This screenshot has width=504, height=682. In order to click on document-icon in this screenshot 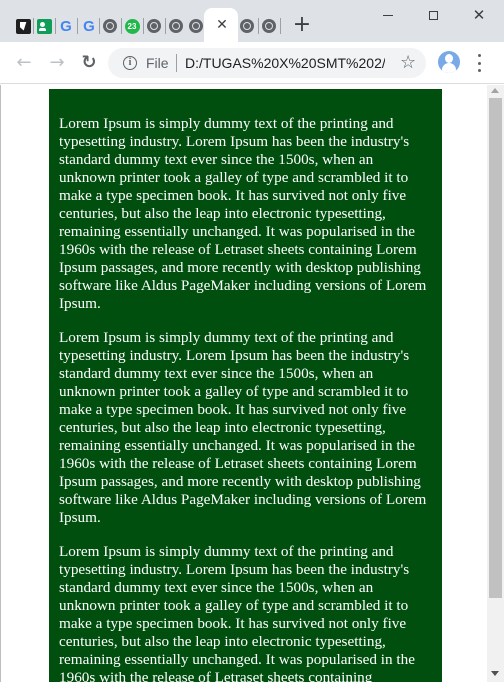, I will do `click(23, 26)`.